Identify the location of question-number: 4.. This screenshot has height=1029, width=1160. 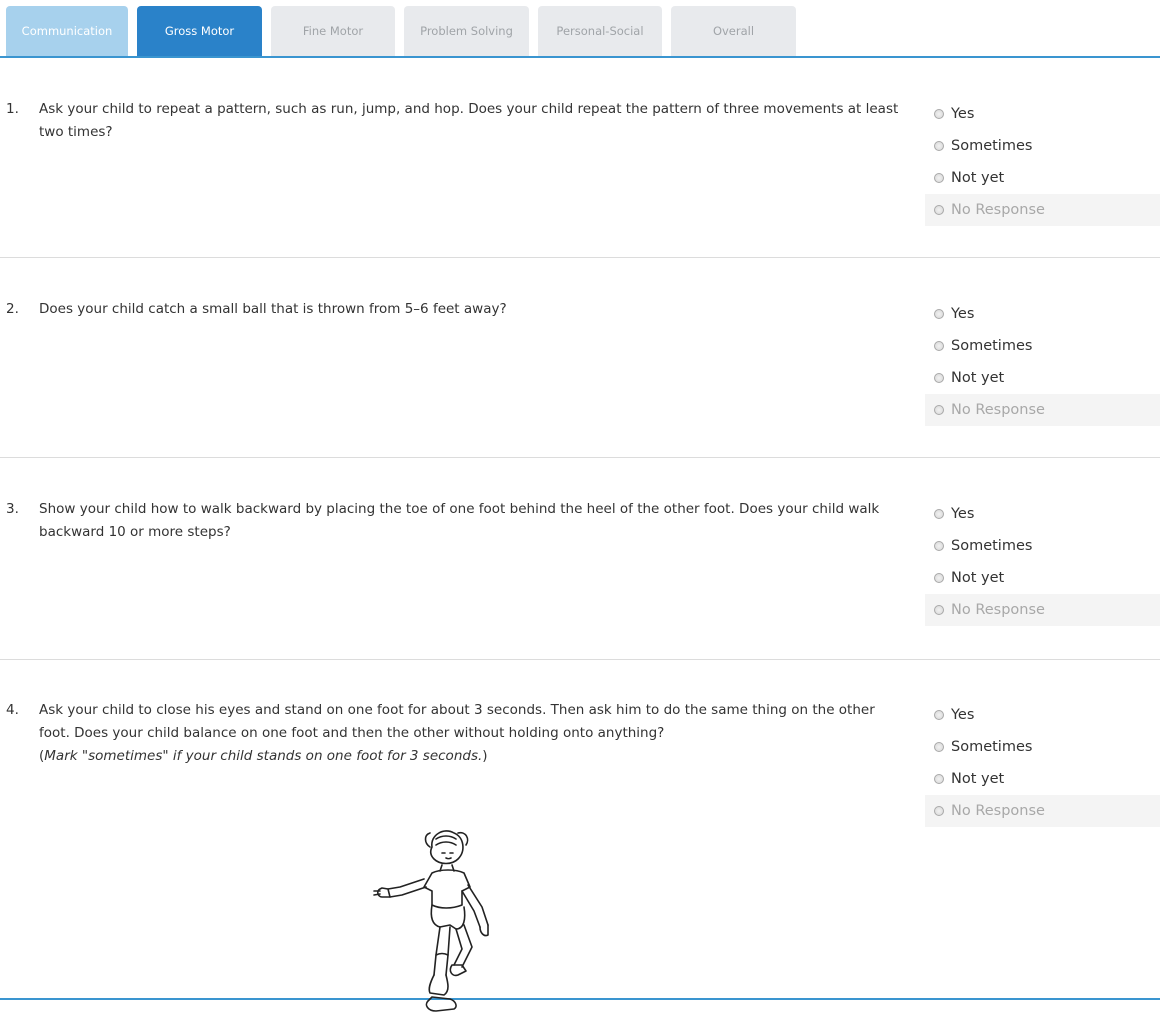
(12, 710).